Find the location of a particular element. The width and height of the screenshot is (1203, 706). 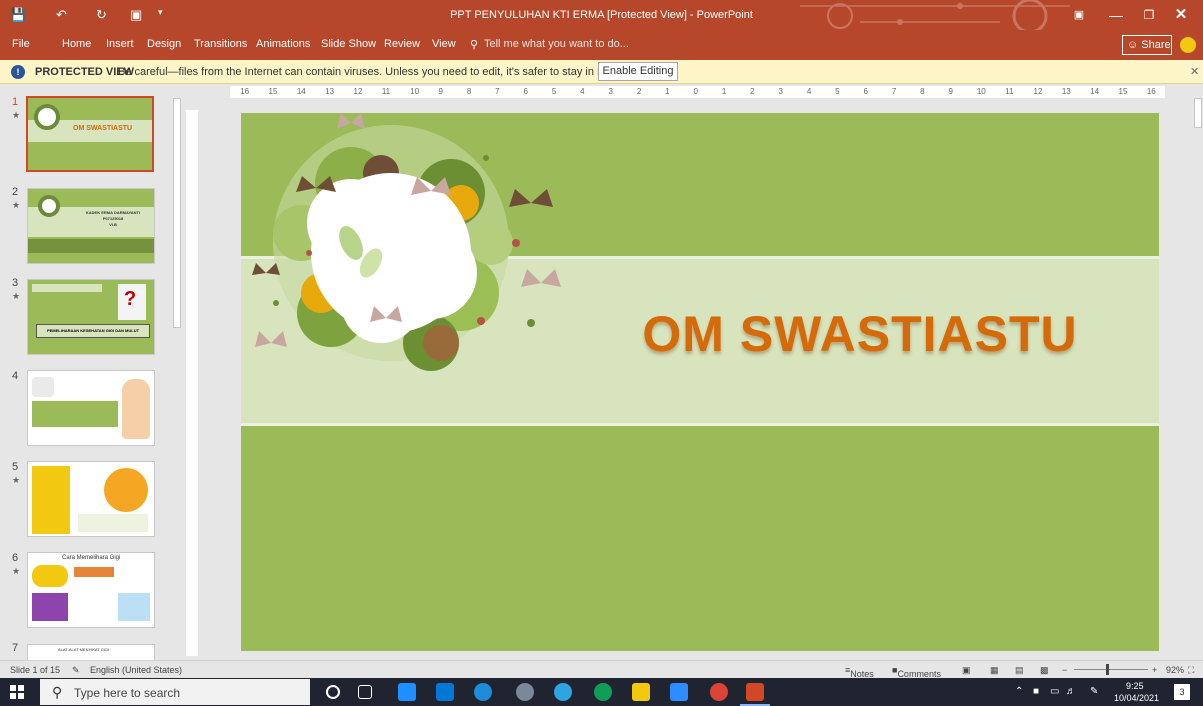

ruler-label: 4 is located at coordinates (582, 91).